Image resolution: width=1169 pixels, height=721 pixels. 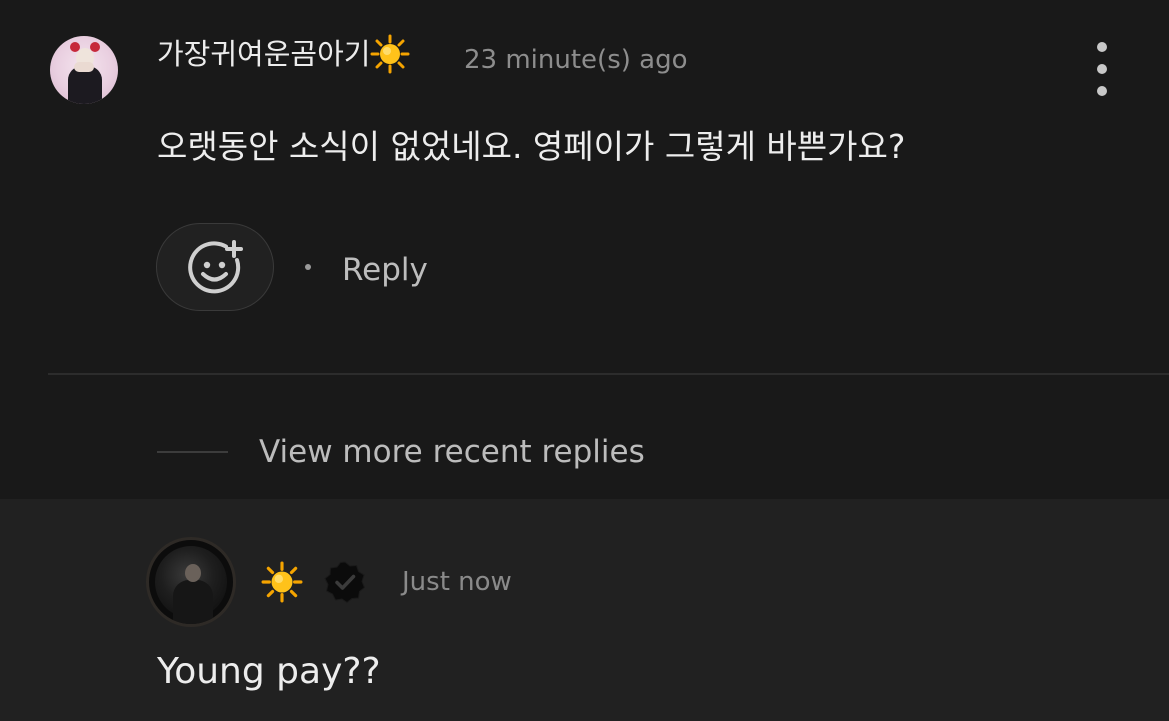 I want to click on verified-badge-icon, so click(x=345, y=582).